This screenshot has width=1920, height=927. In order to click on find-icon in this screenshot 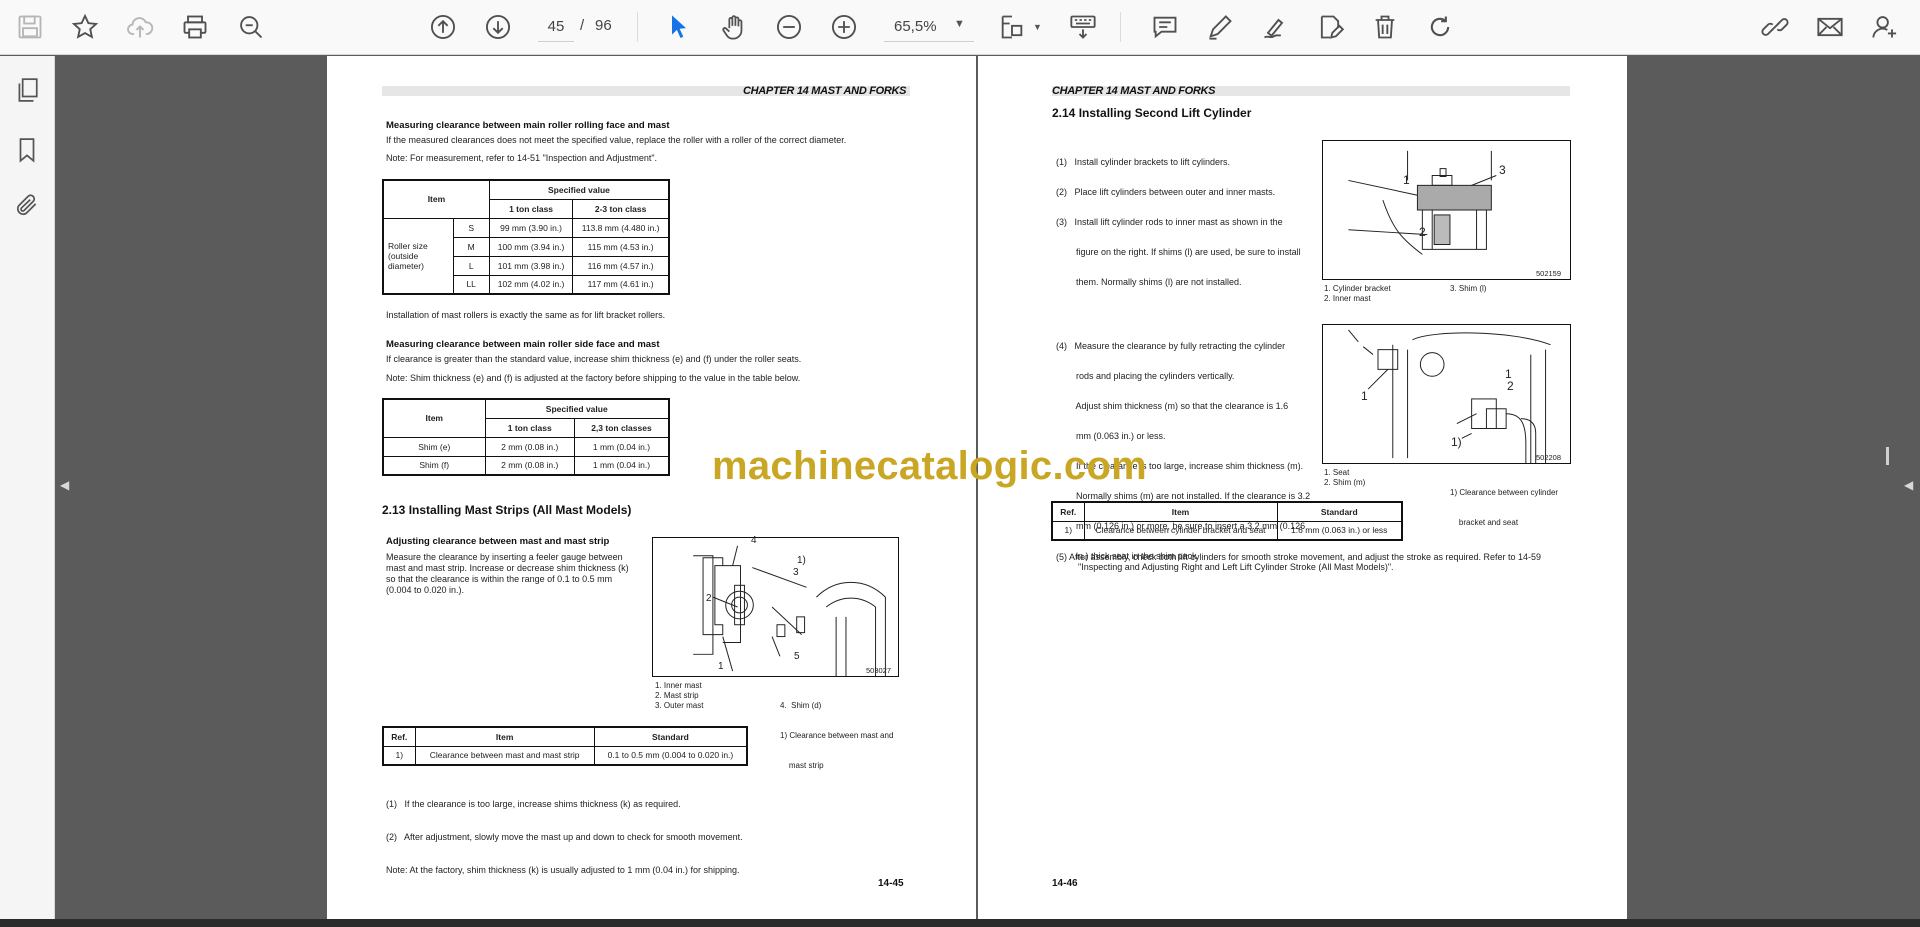, I will do `click(251, 27)`.